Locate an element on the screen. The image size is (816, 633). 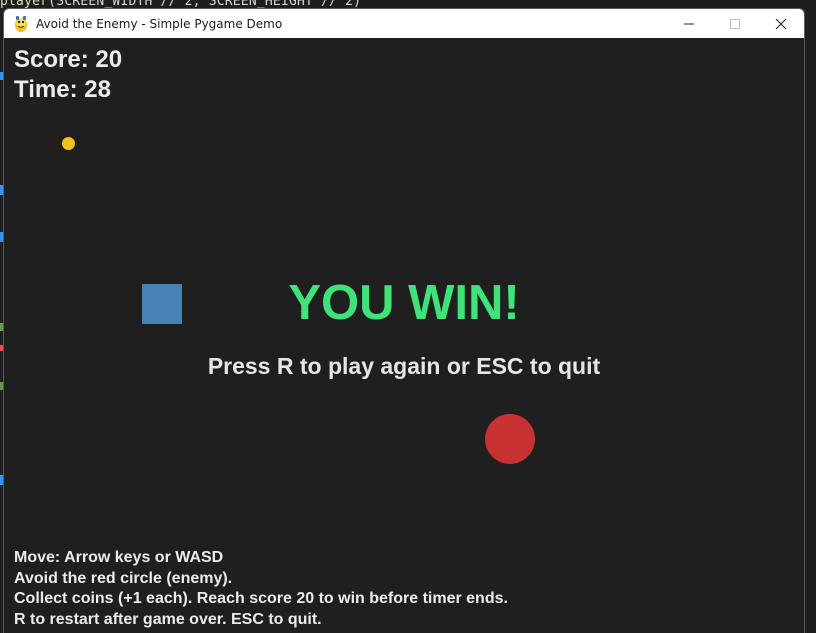
title-bar: Avoid the Enemy - Simple Pygame Demo is located at coordinates (404, 23).